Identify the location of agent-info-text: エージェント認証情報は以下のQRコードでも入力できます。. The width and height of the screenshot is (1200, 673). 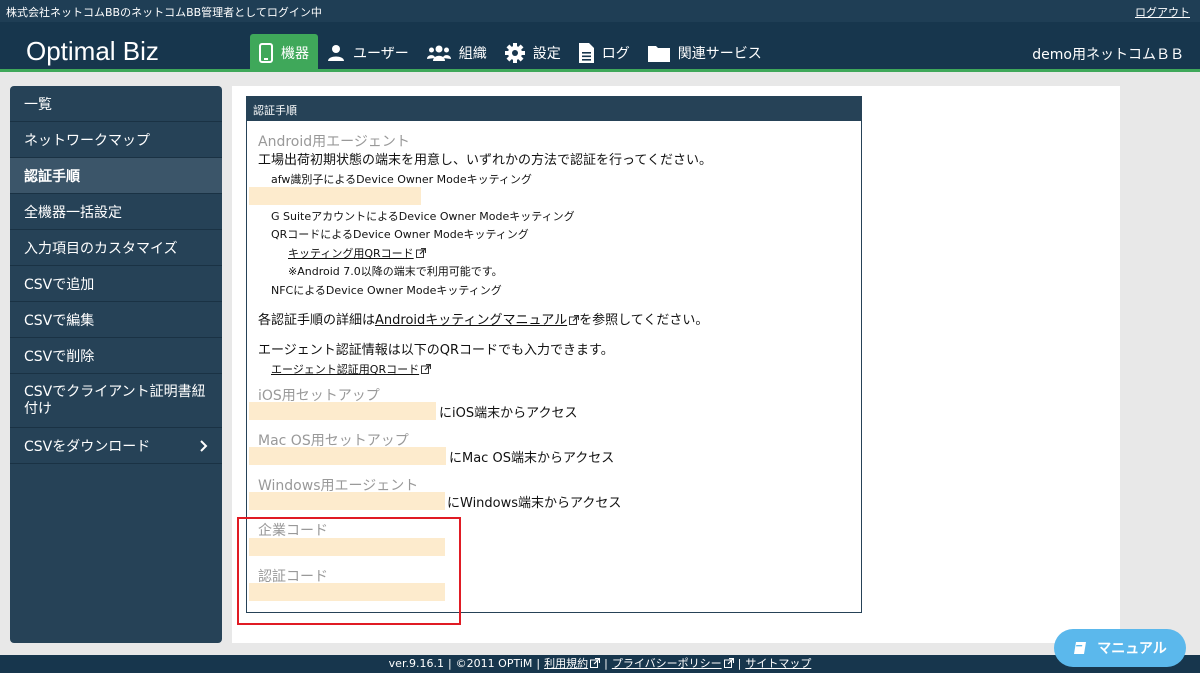
(436, 350).